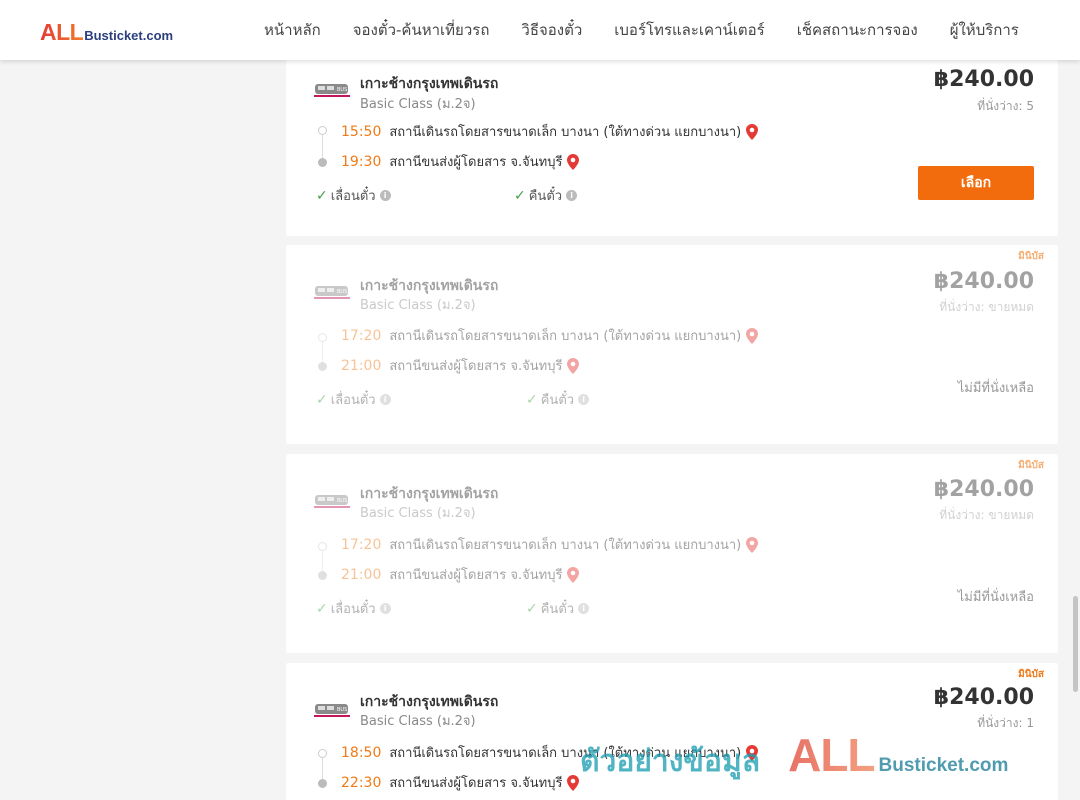 The width and height of the screenshot is (1080, 800). Describe the element at coordinates (689, 30) in the screenshot. I see `nav-contact-counter: เบอร์โทรและเคาน์เตอร์` at that location.